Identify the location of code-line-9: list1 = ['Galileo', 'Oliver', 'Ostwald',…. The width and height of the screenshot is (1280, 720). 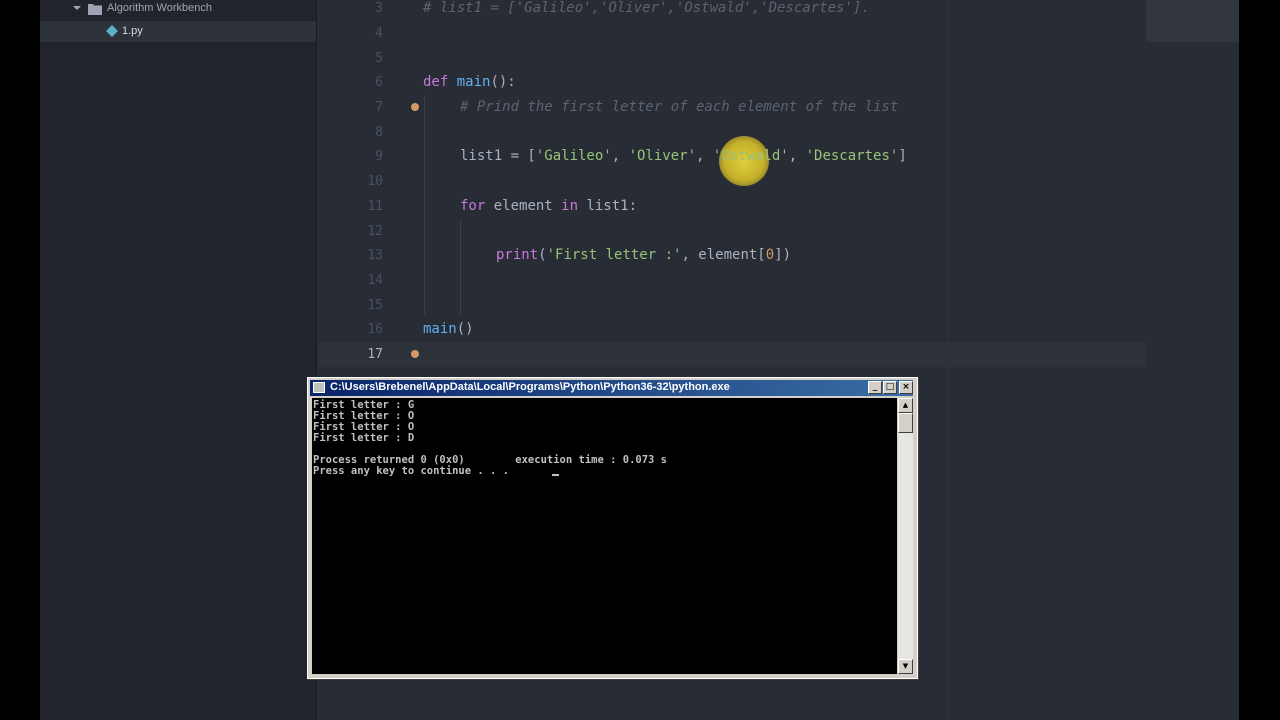
(683, 156).